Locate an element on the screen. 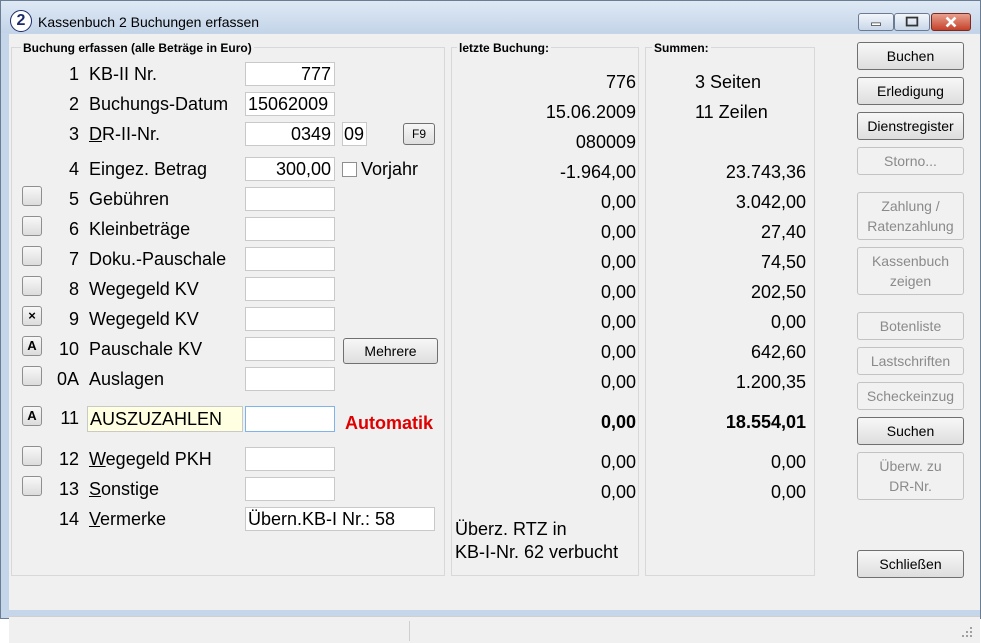 The height and width of the screenshot is (643, 981). f9-button: F9 is located at coordinates (419, 134).